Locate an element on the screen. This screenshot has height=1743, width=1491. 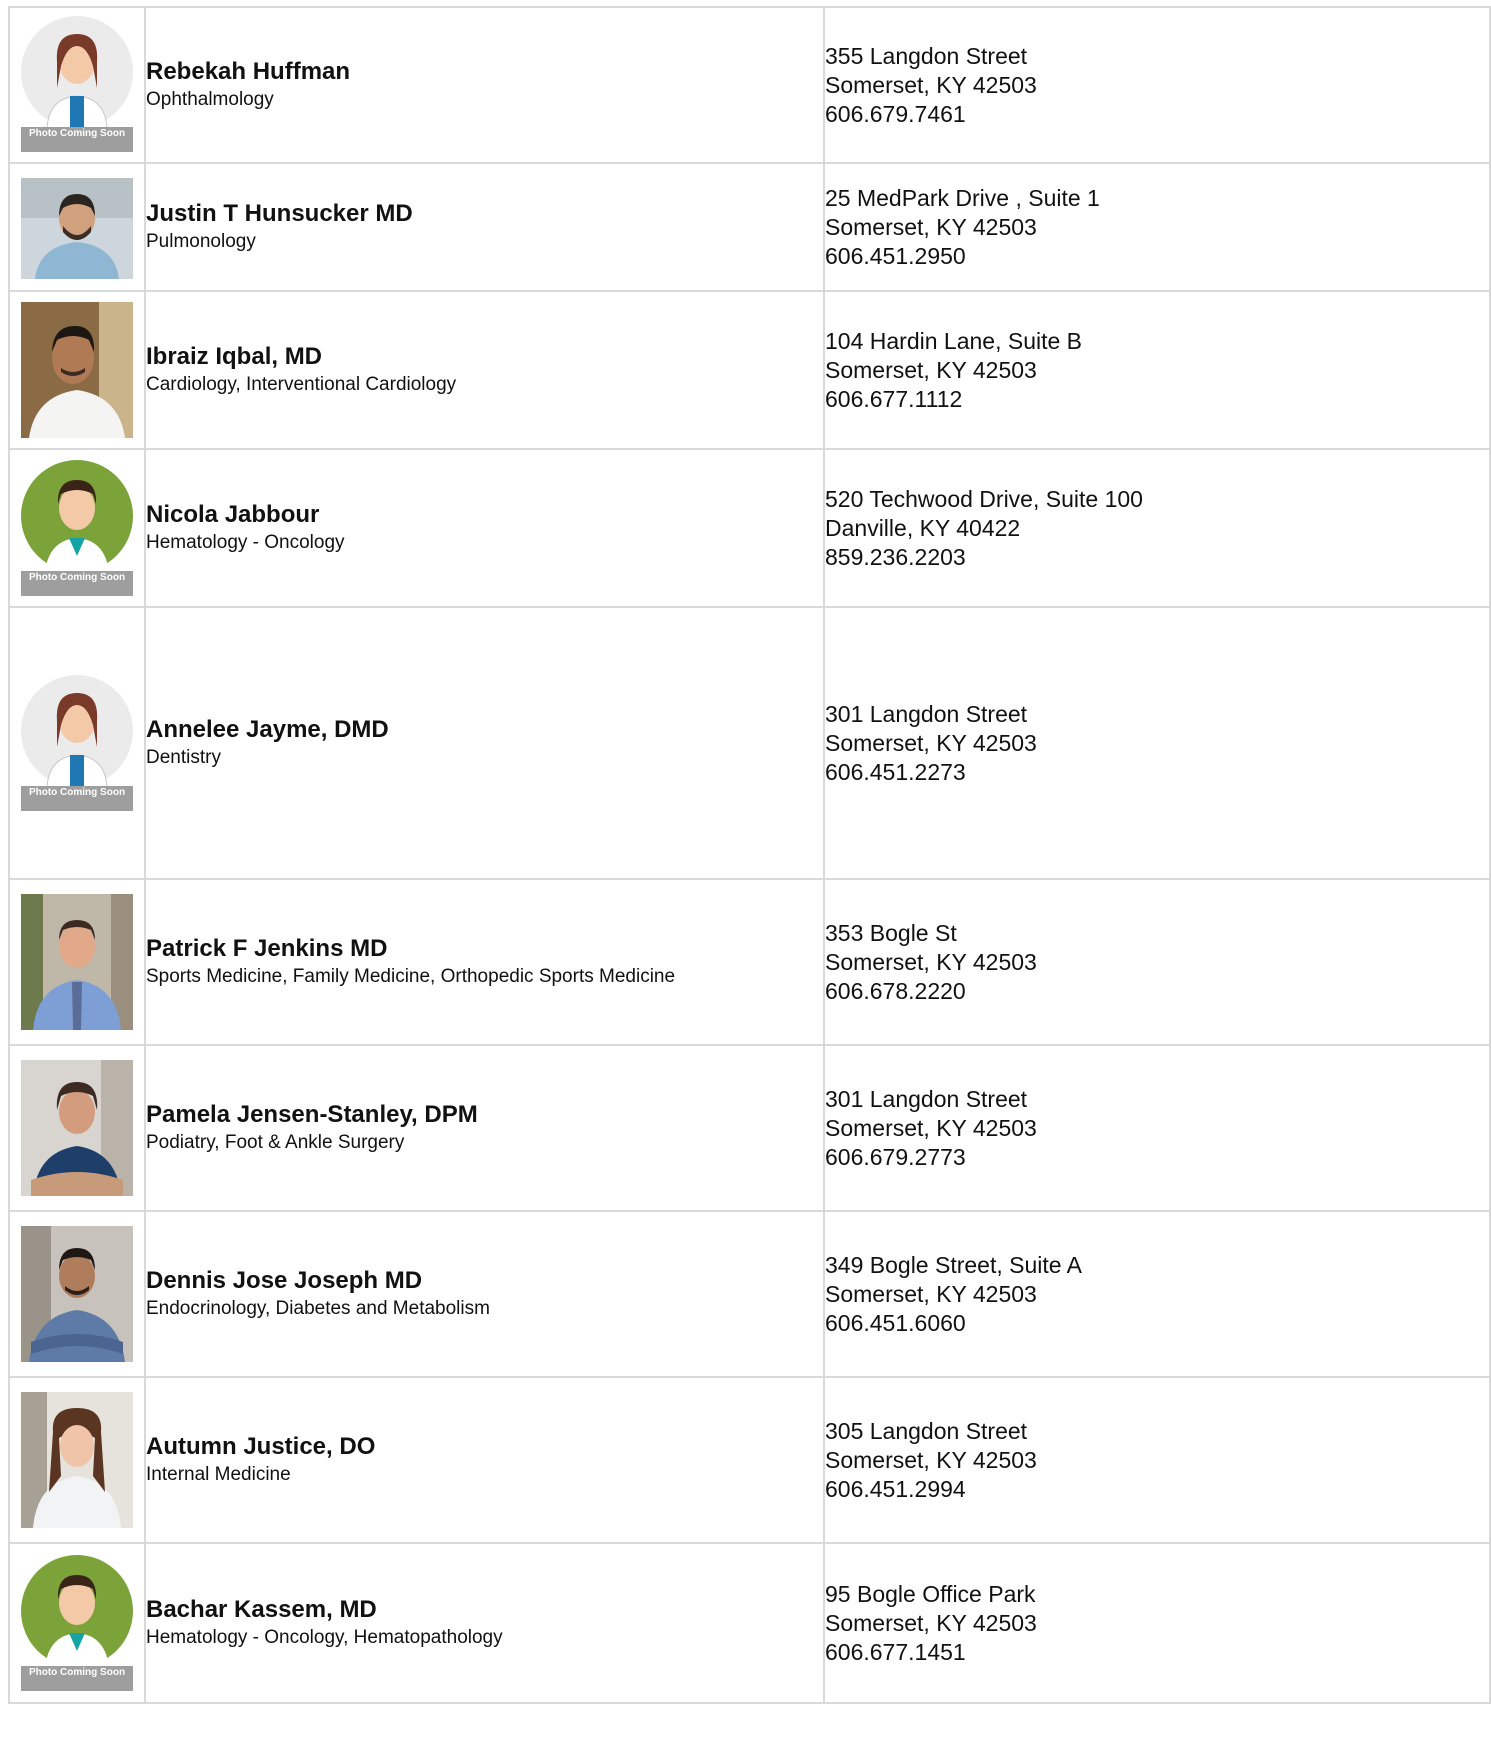
phone-number: 606.679.2773 is located at coordinates (1157, 1157).